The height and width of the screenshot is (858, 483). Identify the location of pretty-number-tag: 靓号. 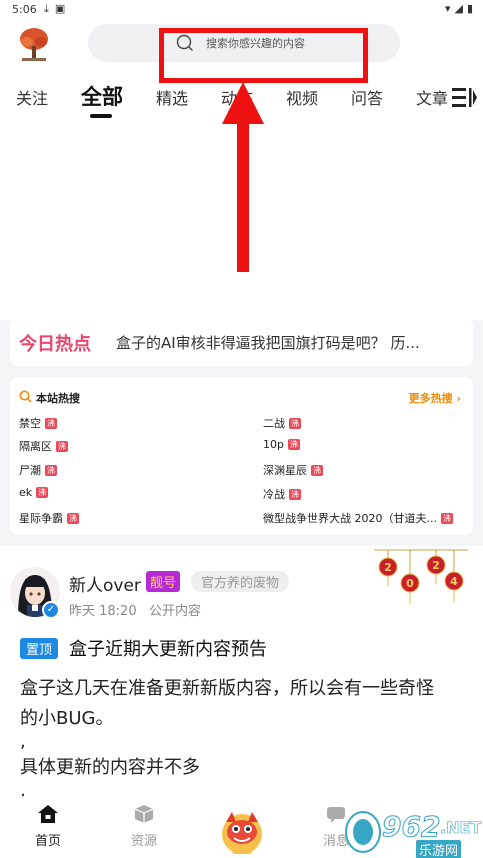
(163, 581).